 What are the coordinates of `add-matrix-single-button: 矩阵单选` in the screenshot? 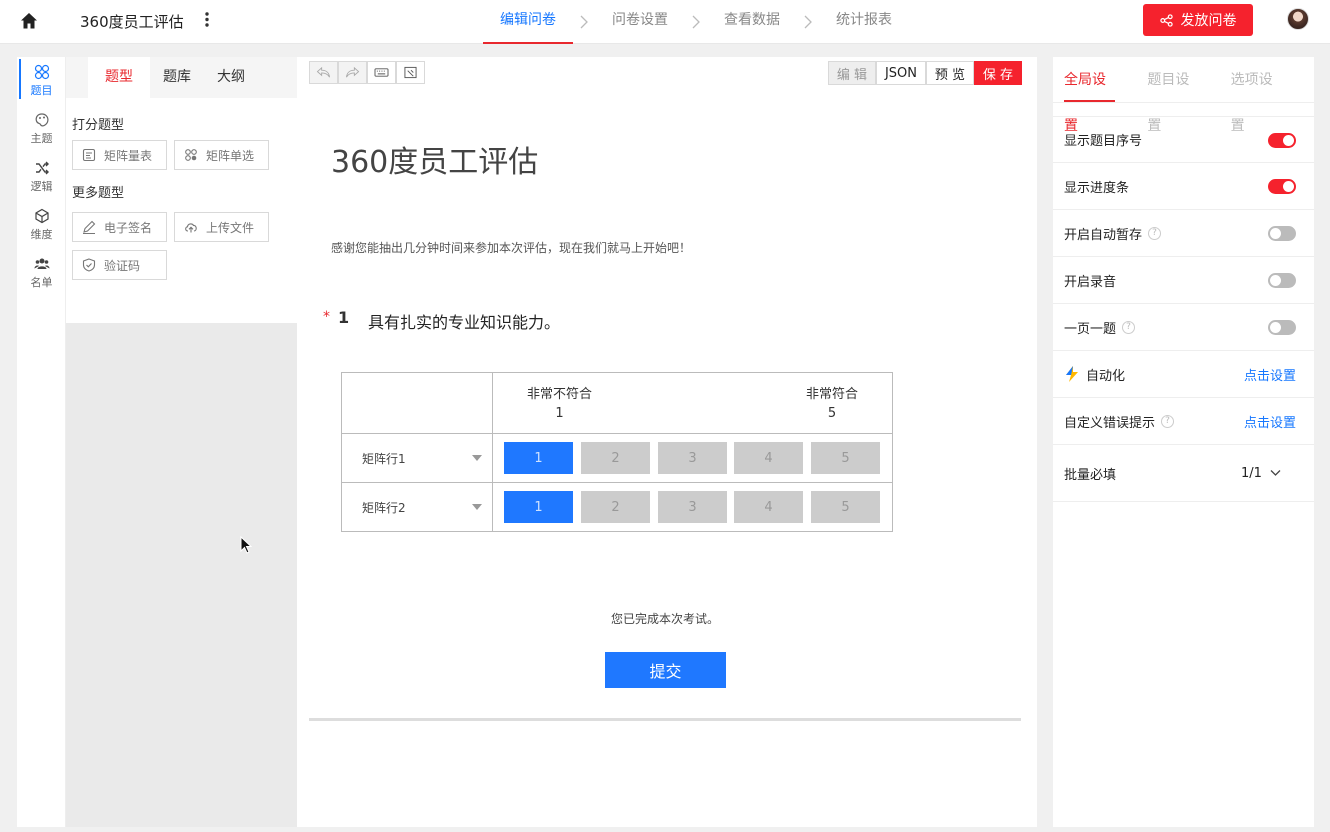 It's located at (221, 155).